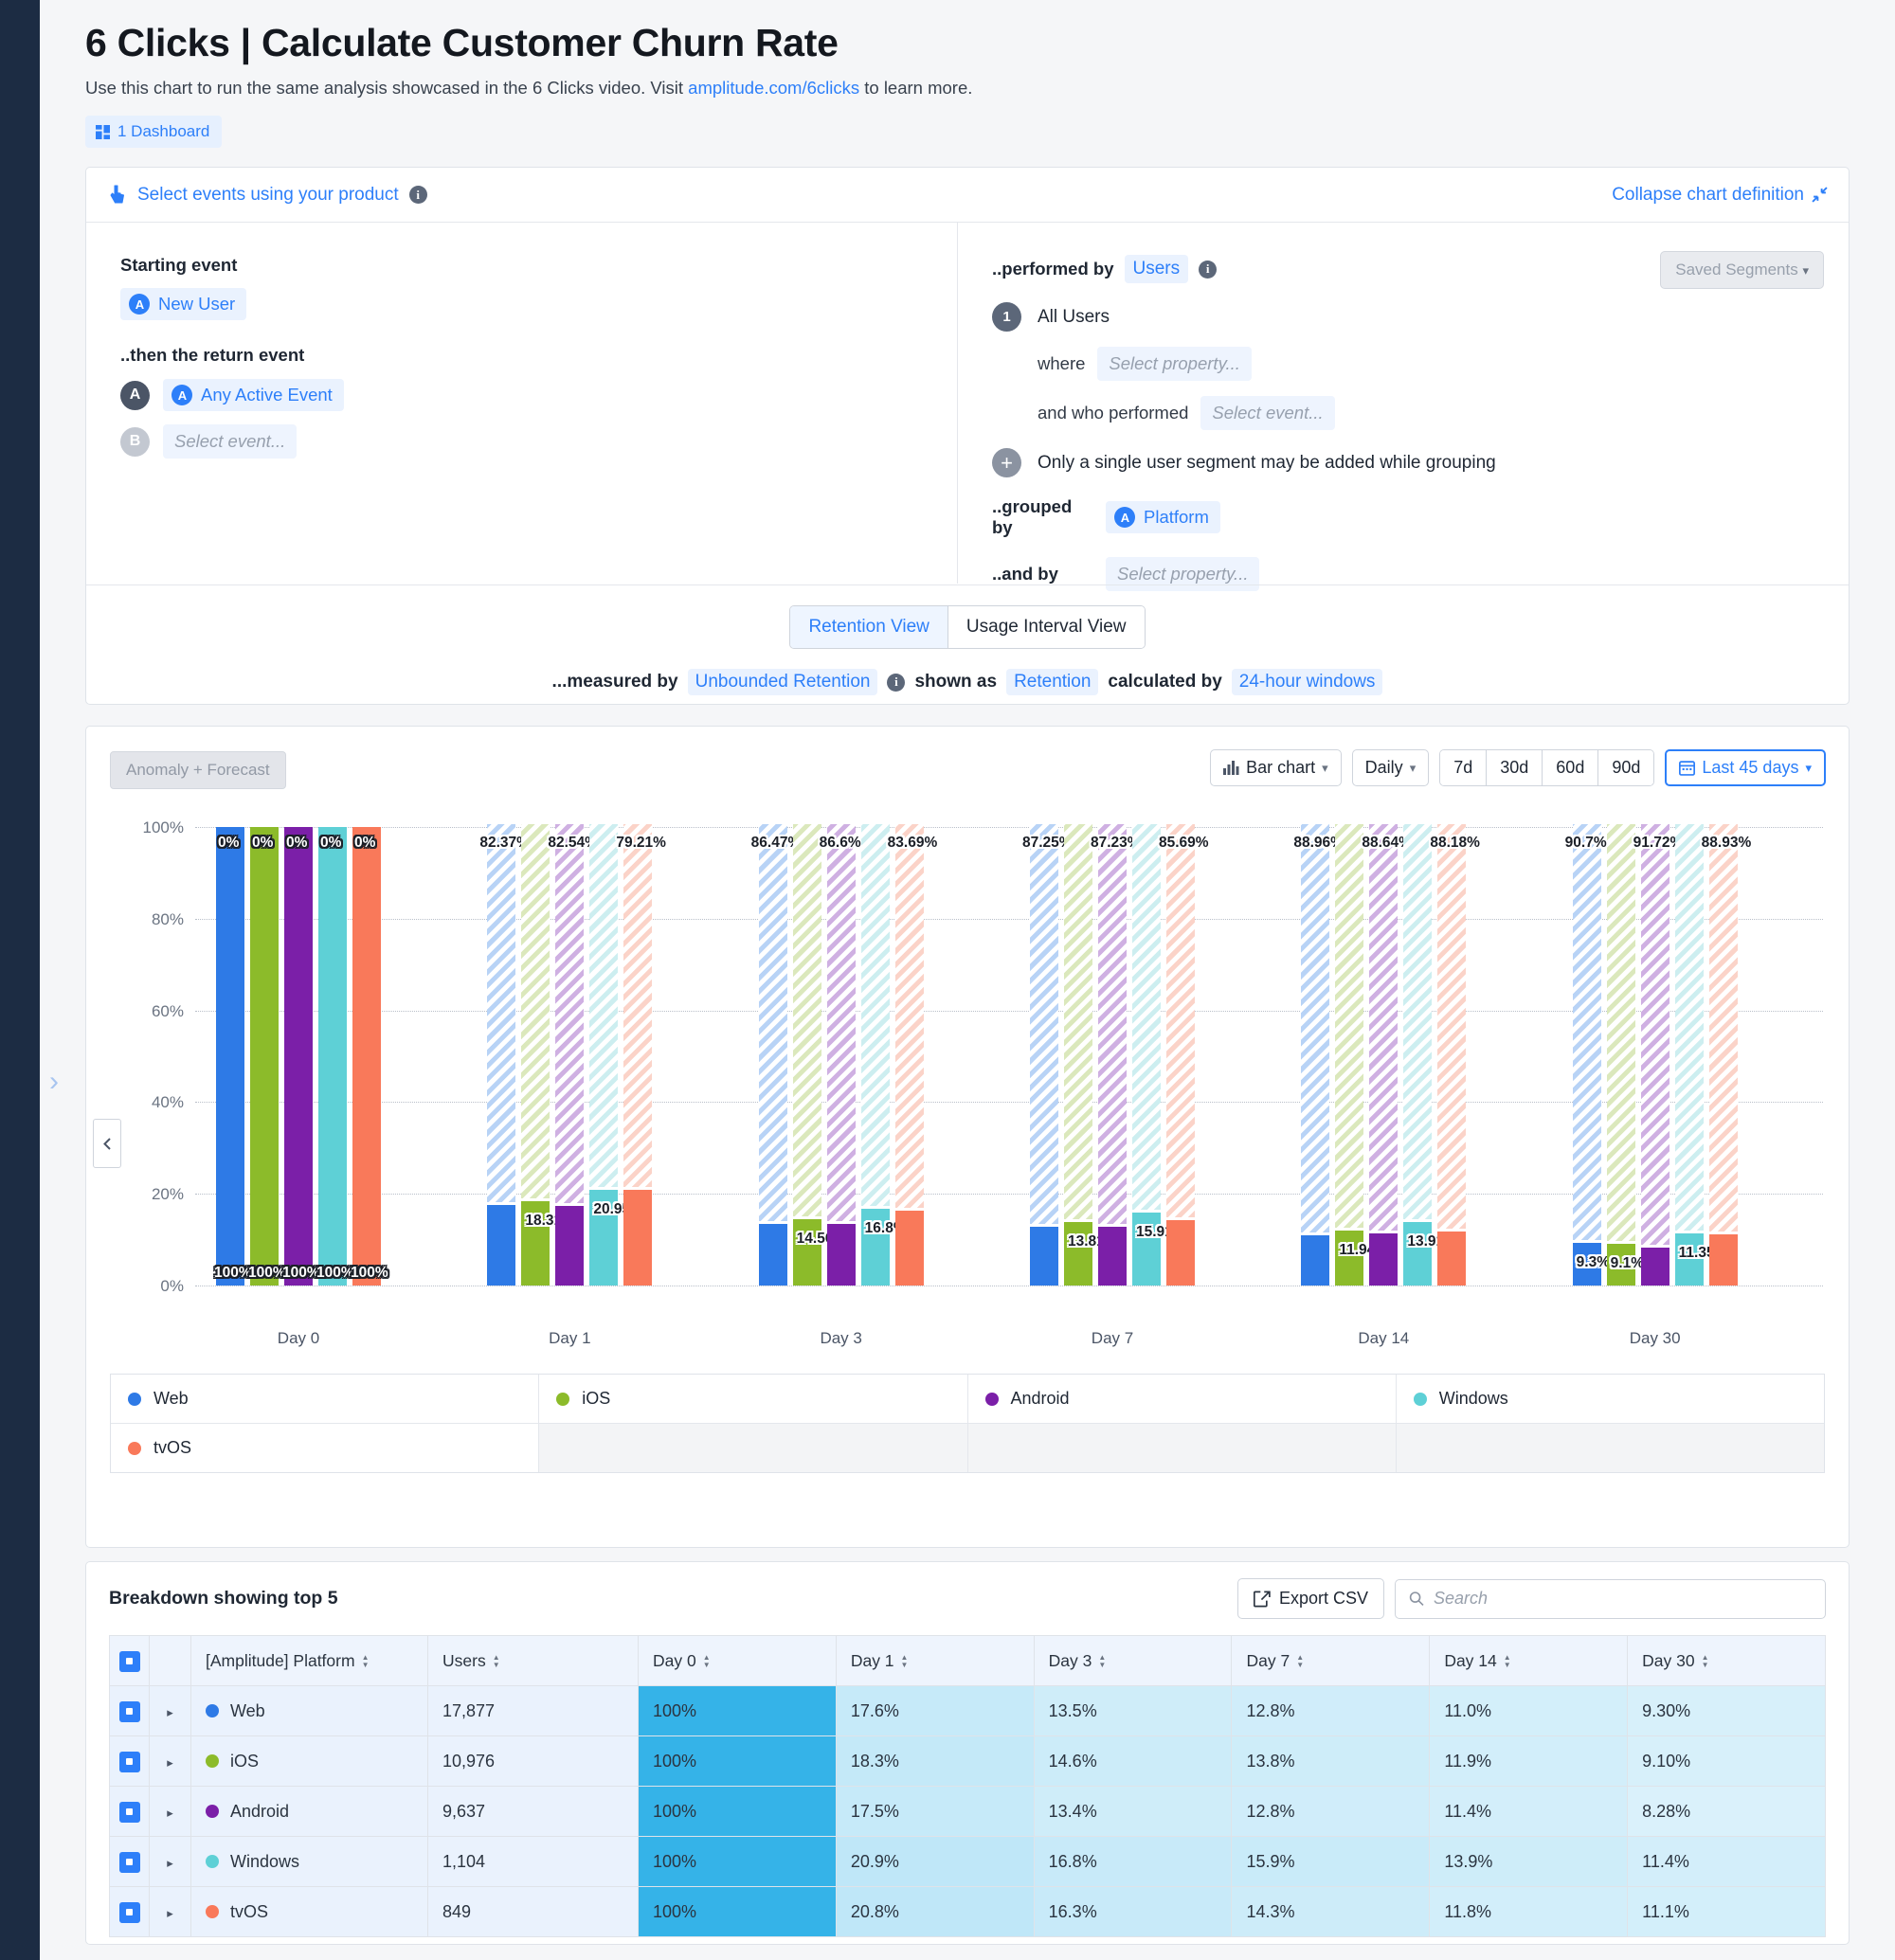  I want to click on tab-usage-interval-view: Usage Interval View, so click(1046, 627).